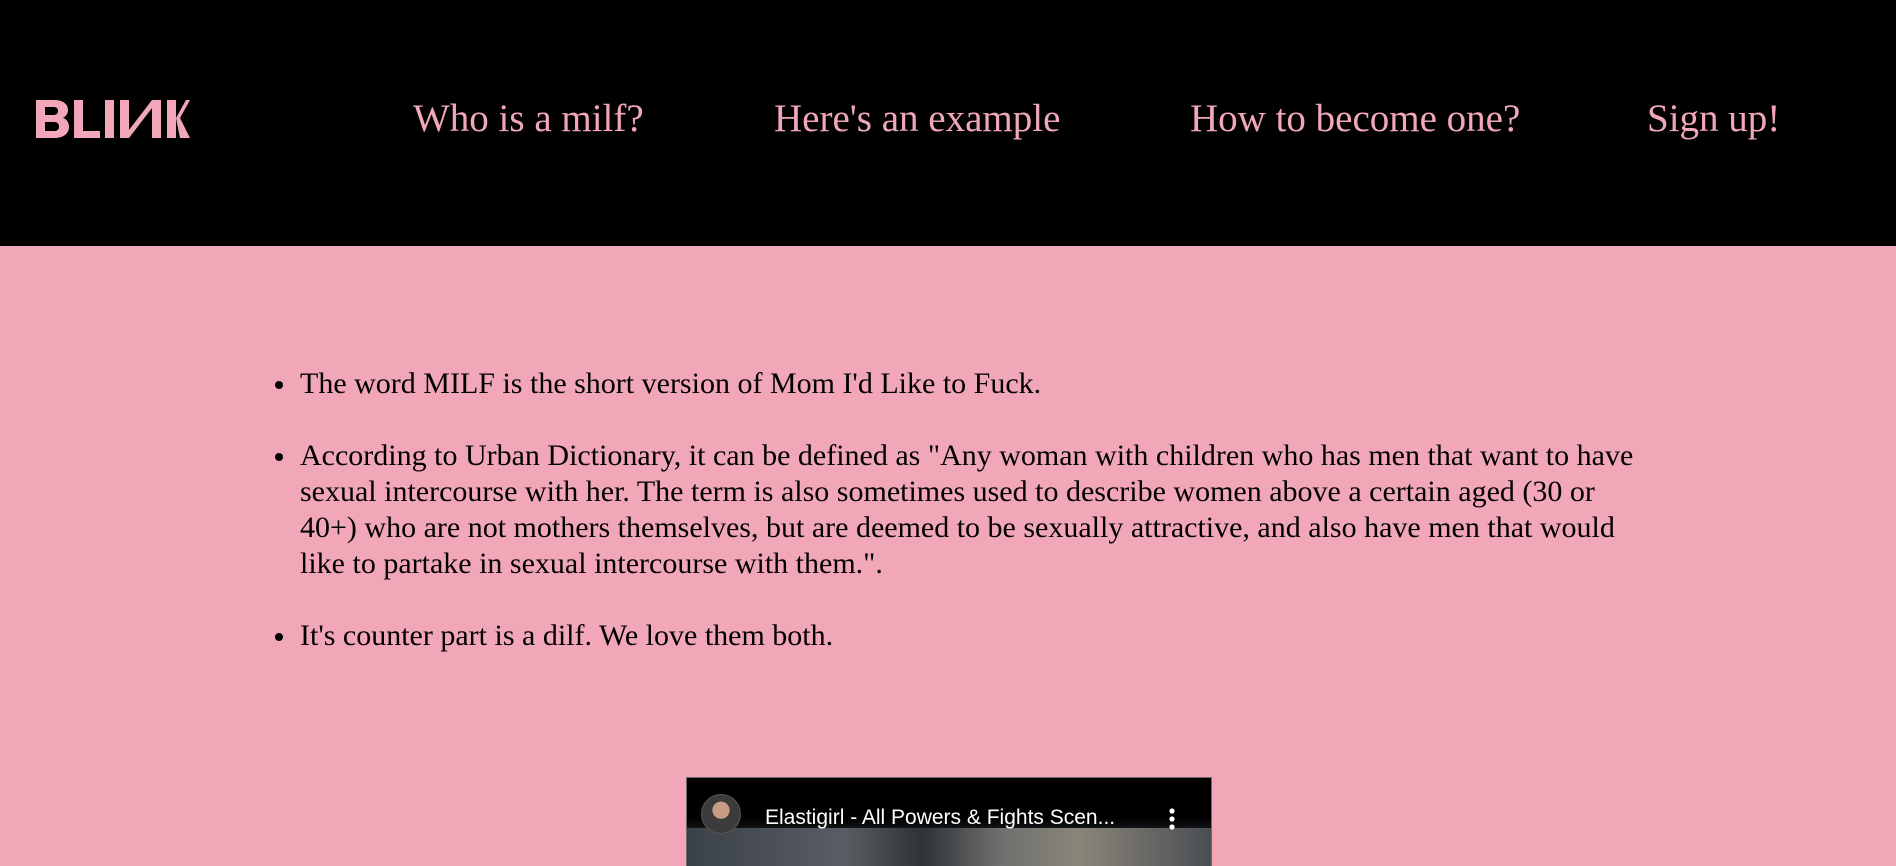  Describe the element at coordinates (528, 119) in the screenshot. I see `nav-link-who-is-a-milf: Who is a milf?` at that location.